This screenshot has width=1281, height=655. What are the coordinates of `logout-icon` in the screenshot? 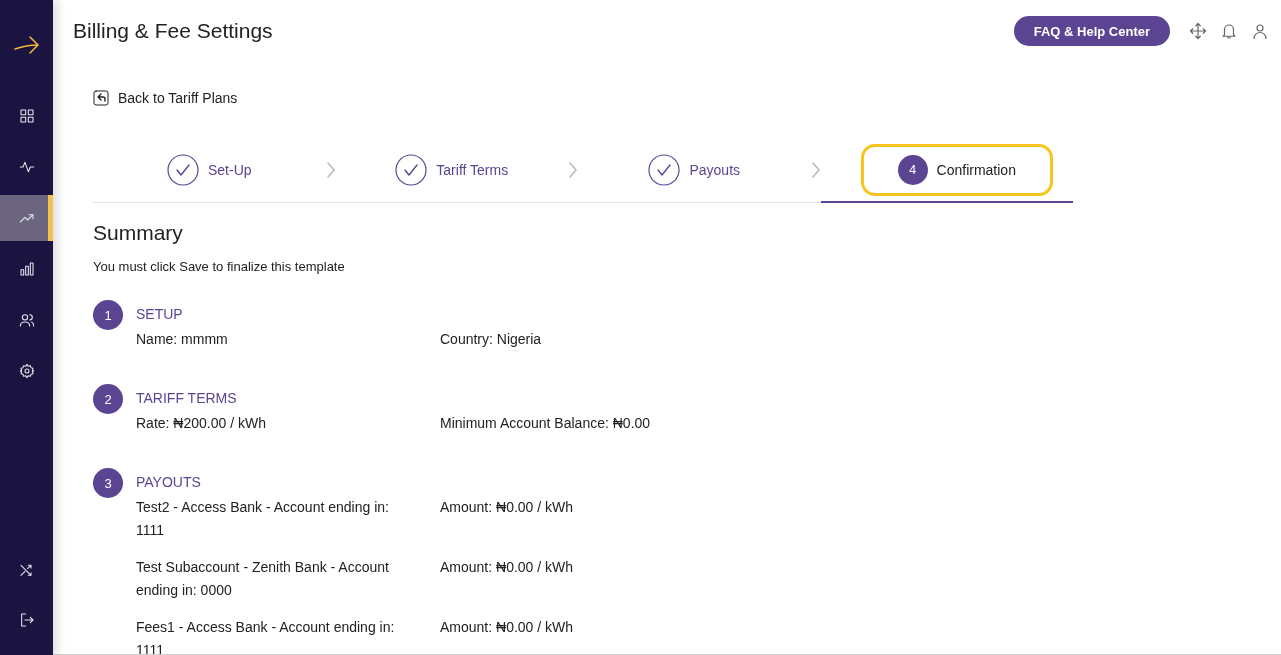 It's located at (26, 620).